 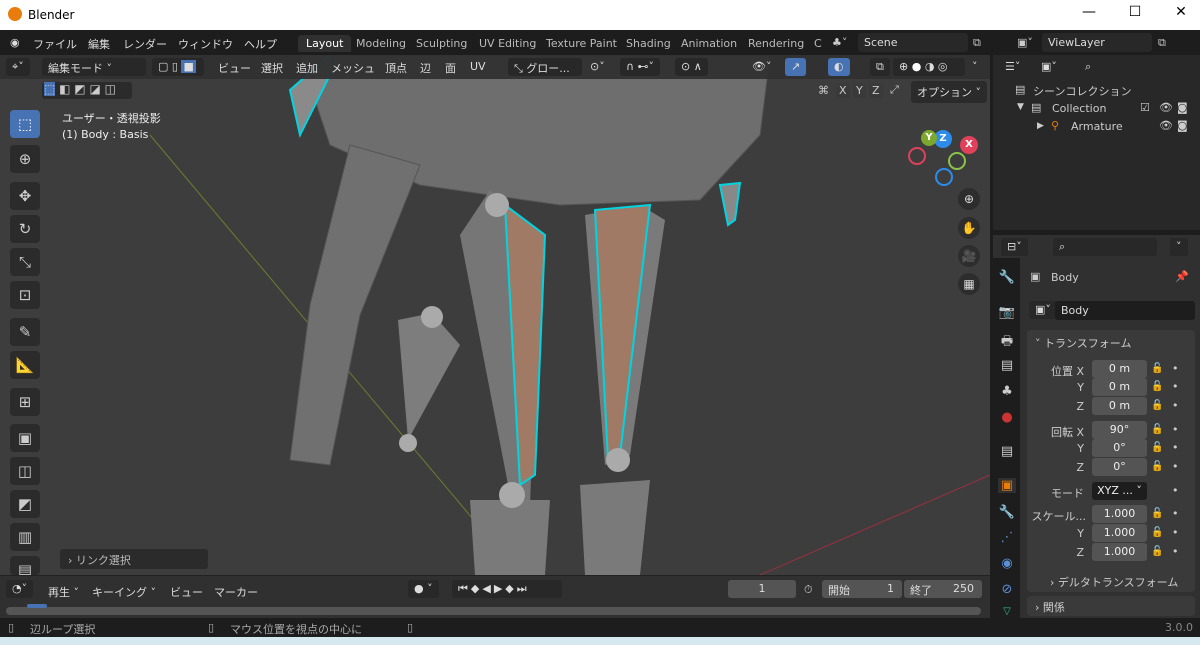 What do you see at coordinates (1131, 67) in the screenshot?
I see `outliner-search: ⌕` at bounding box center [1131, 67].